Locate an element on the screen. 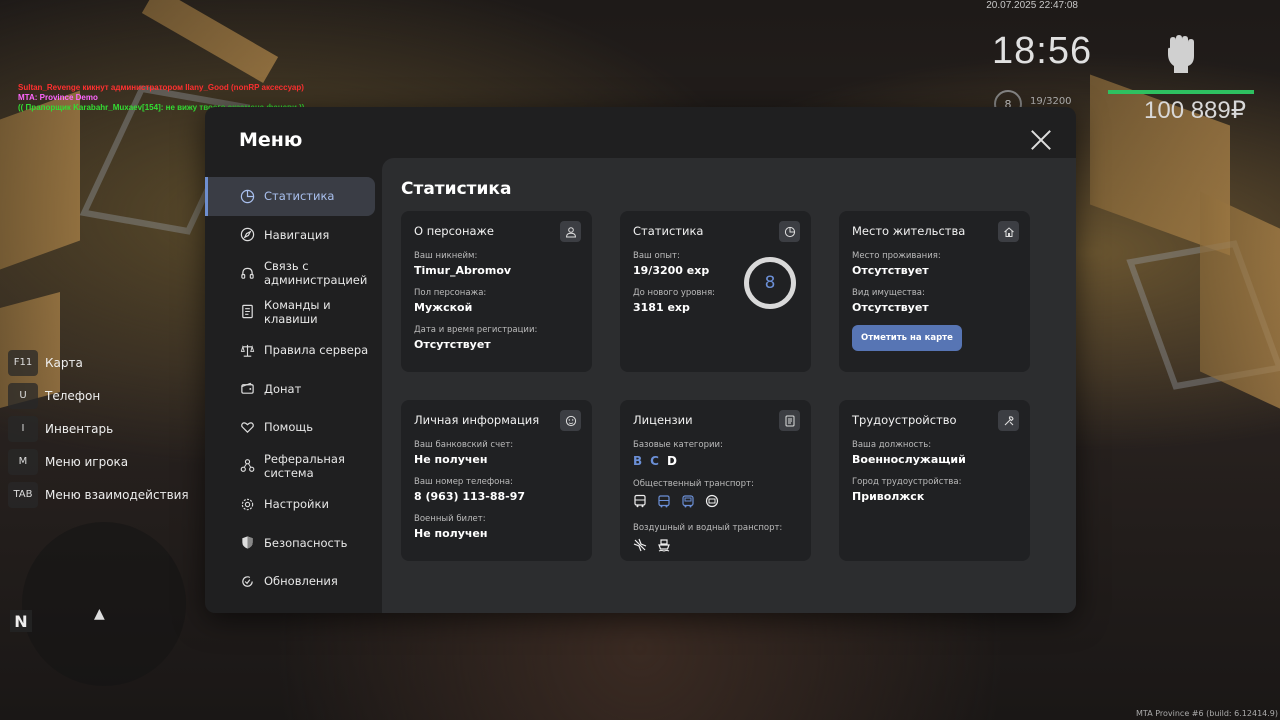  field-label: Место проживания: is located at coordinates (896, 256).